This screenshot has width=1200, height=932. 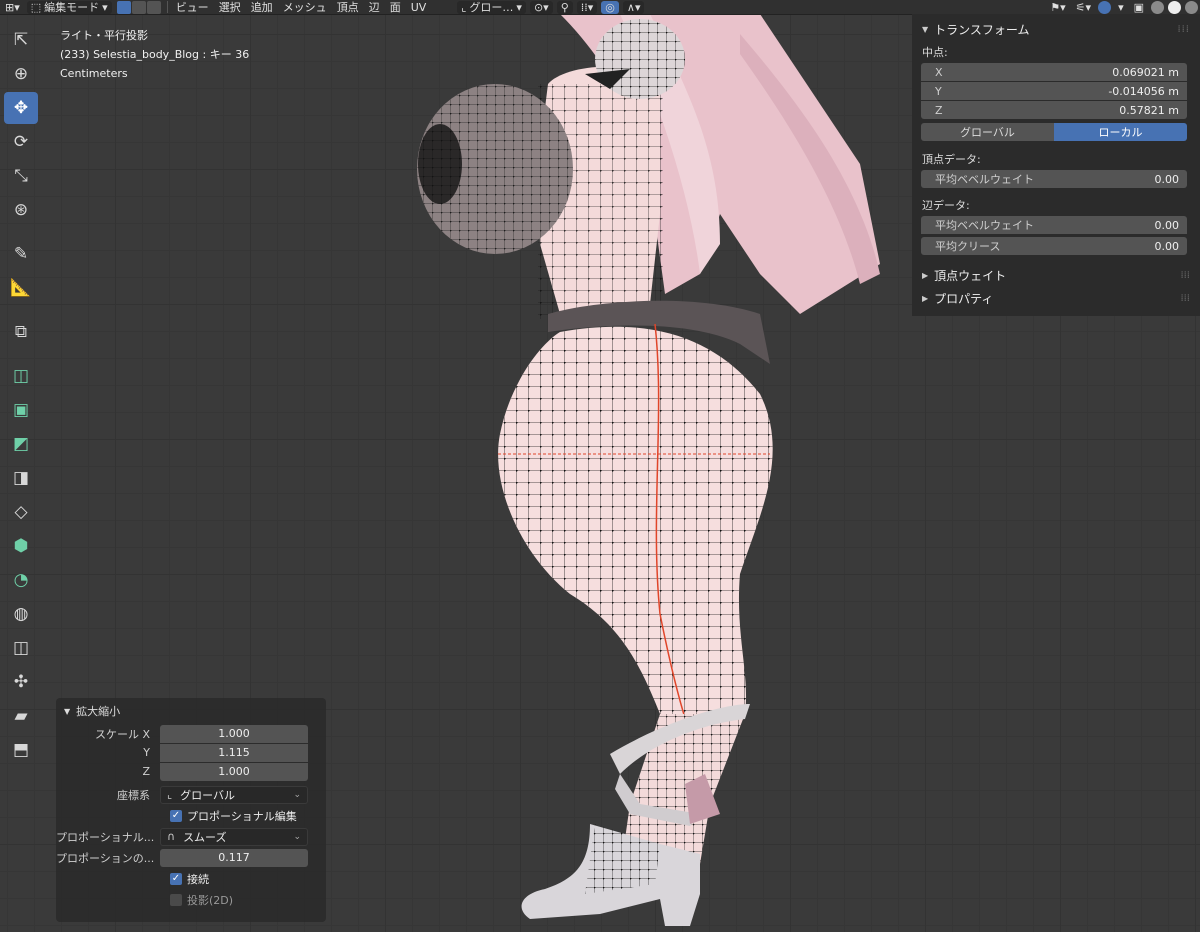 I want to click on smooth-icon: ◍, so click(x=21, y=614).